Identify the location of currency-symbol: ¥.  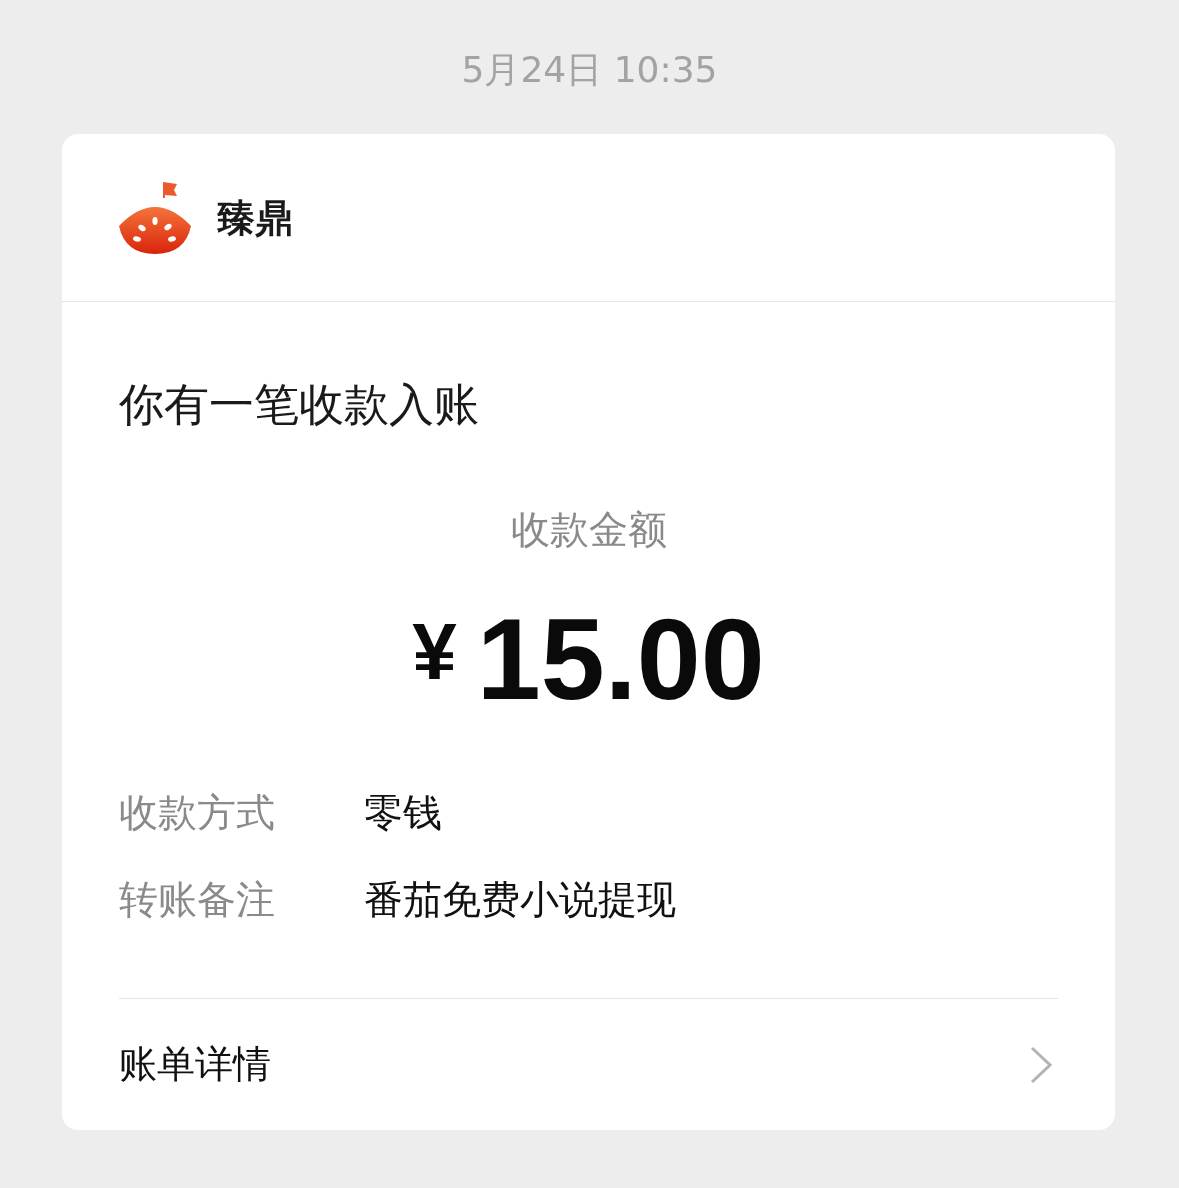
(434, 652).